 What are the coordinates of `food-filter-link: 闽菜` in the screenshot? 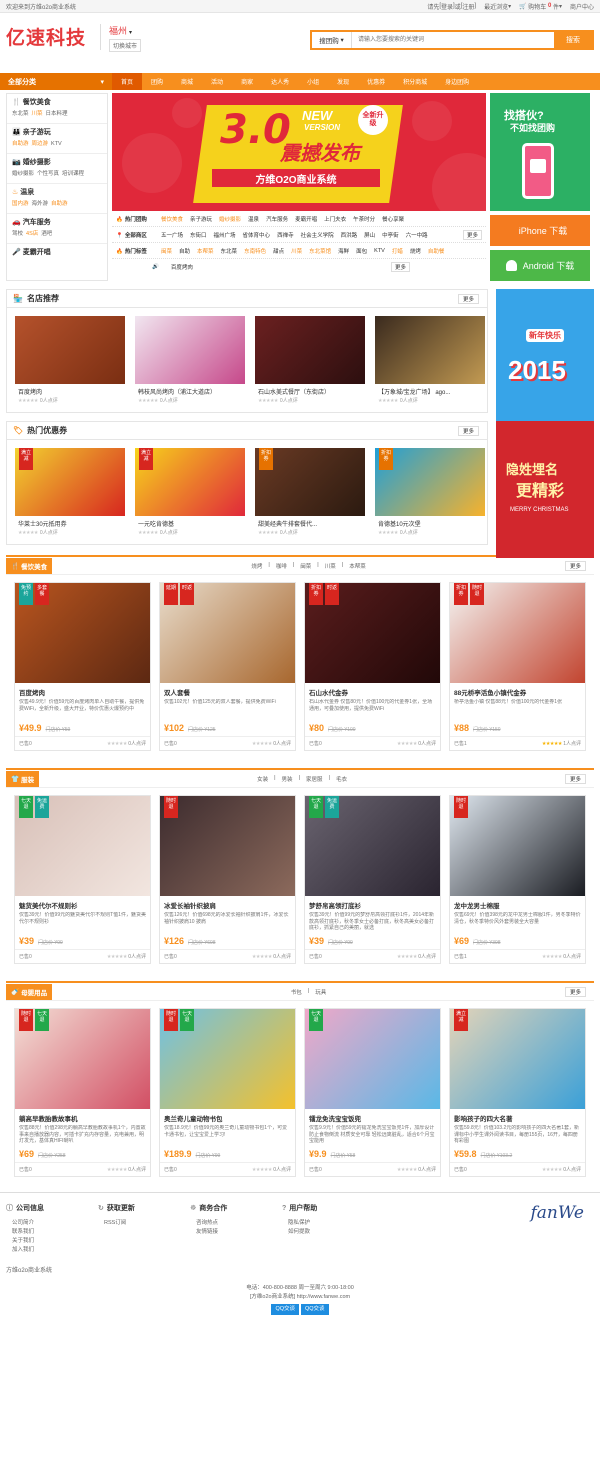 It's located at (305, 566).